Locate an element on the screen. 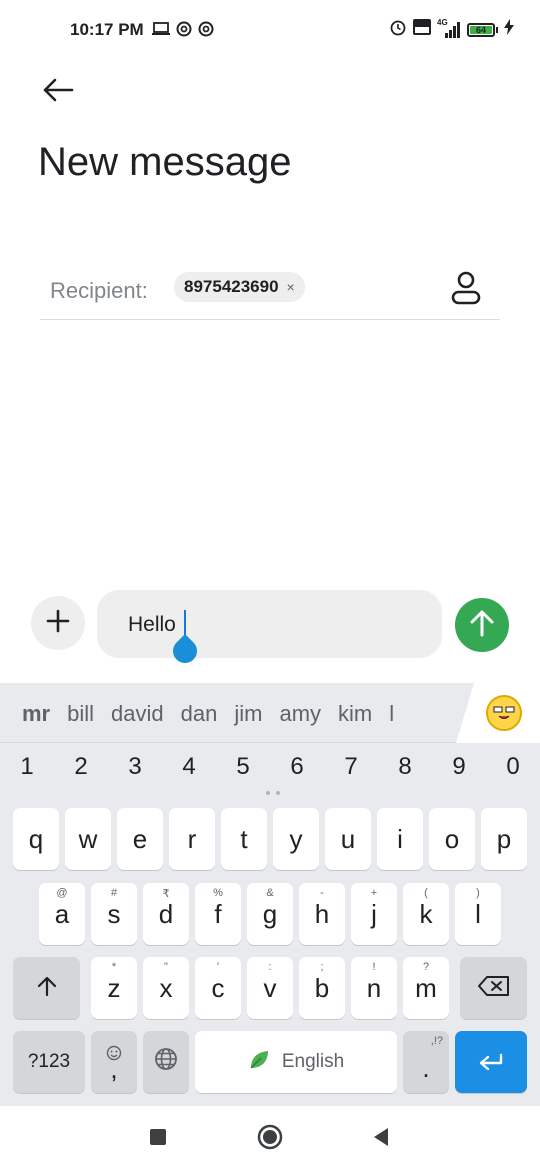  contact-picker-button is located at coordinates (466, 290).